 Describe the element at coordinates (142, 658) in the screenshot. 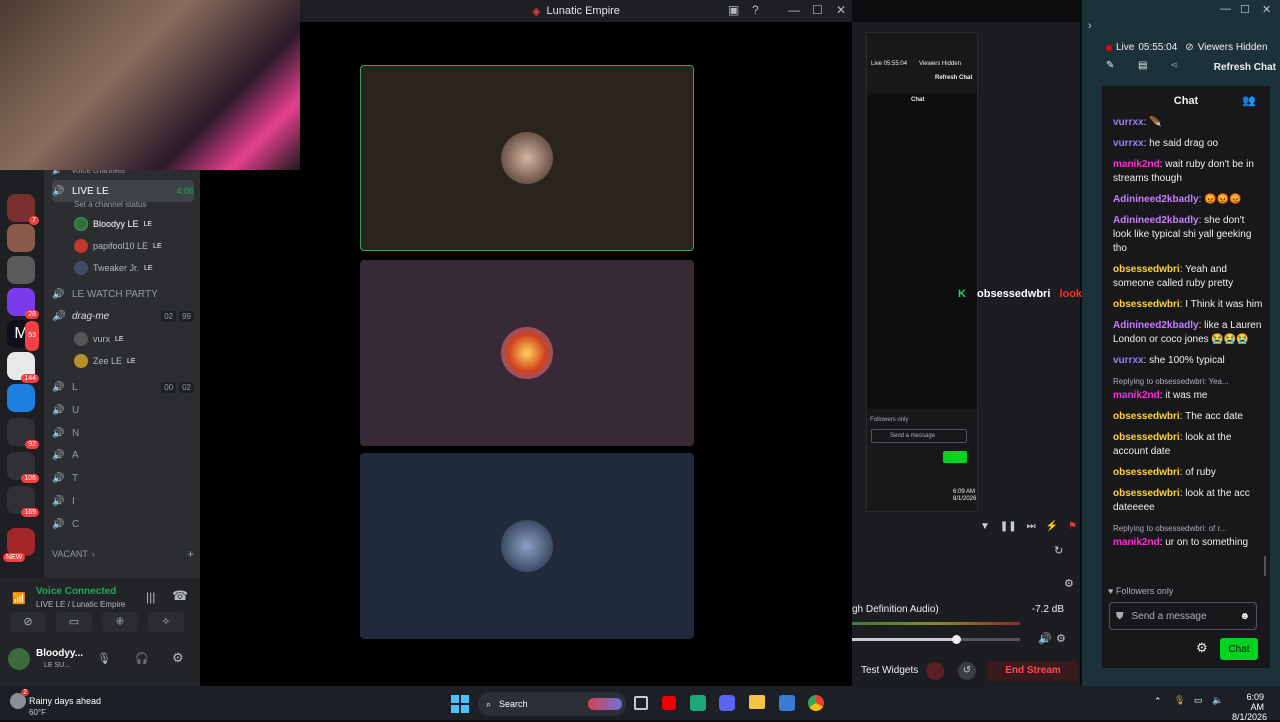

I see `headphones-icon: 🎧` at that location.